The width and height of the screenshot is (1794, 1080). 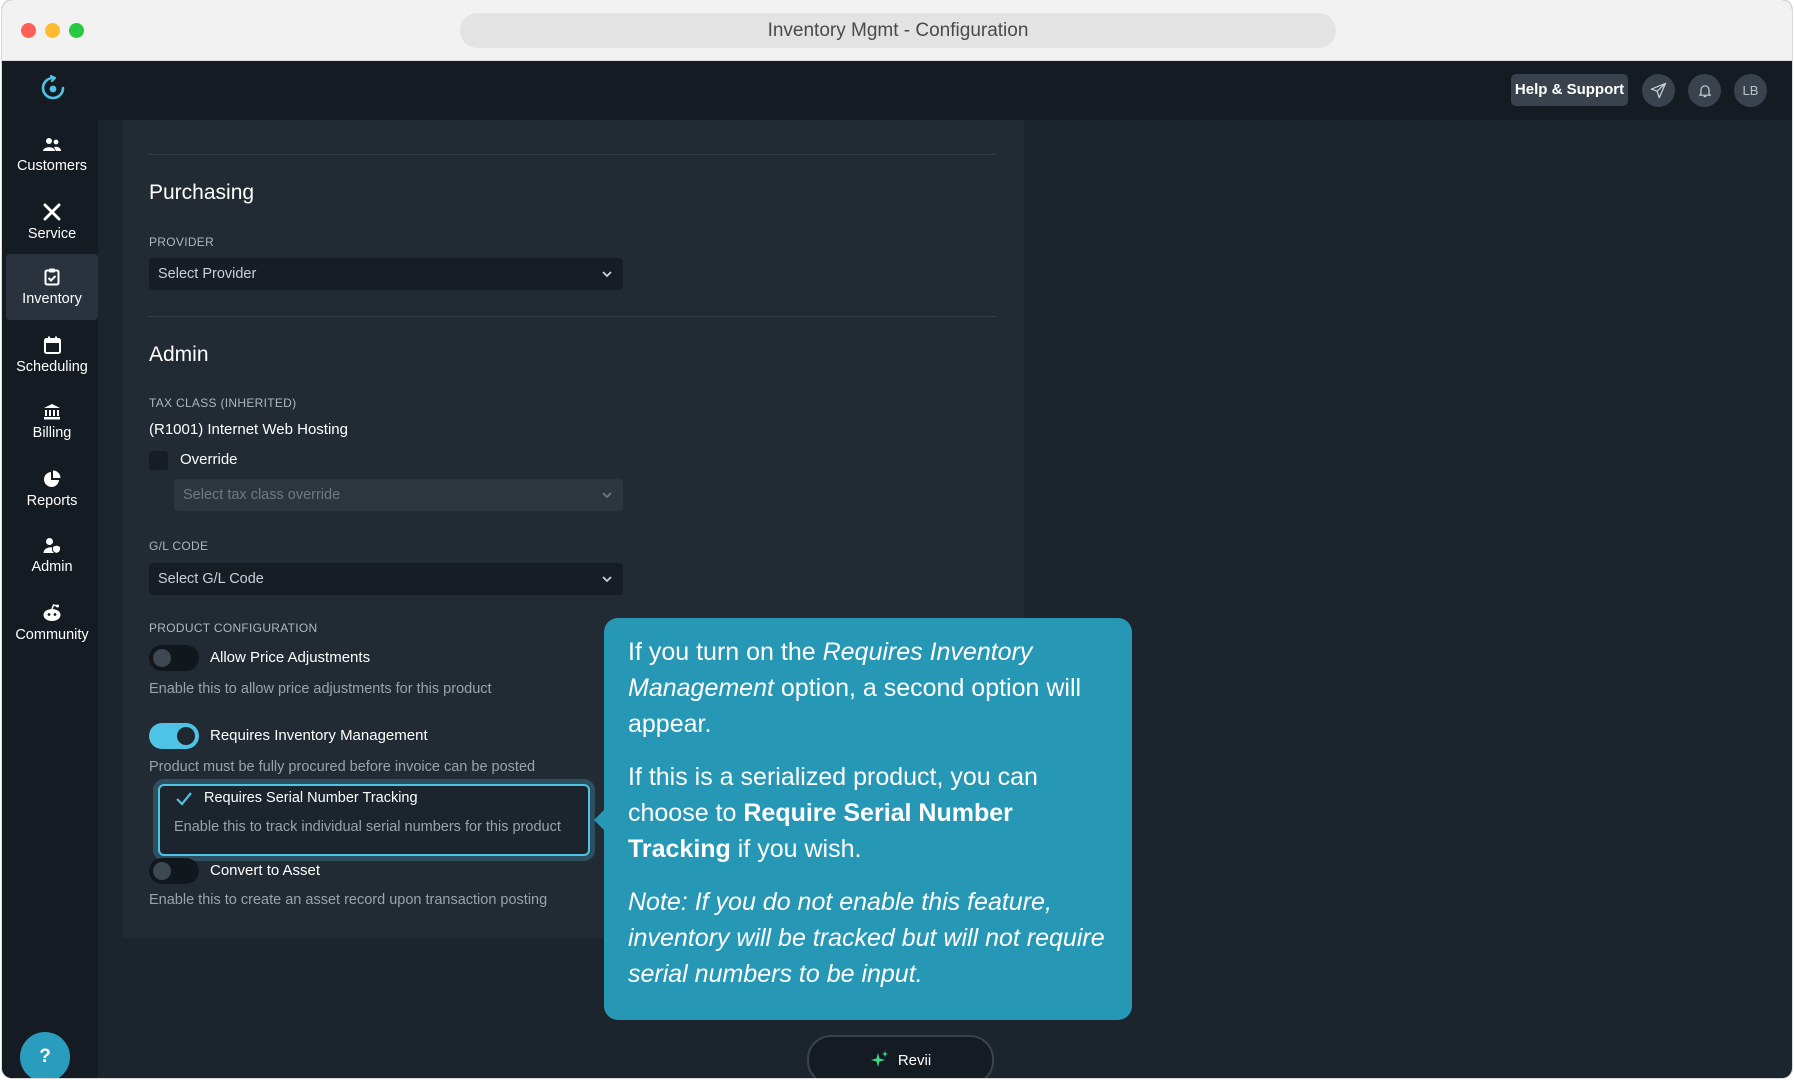 I want to click on send-button, so click(x=1658, y=90).